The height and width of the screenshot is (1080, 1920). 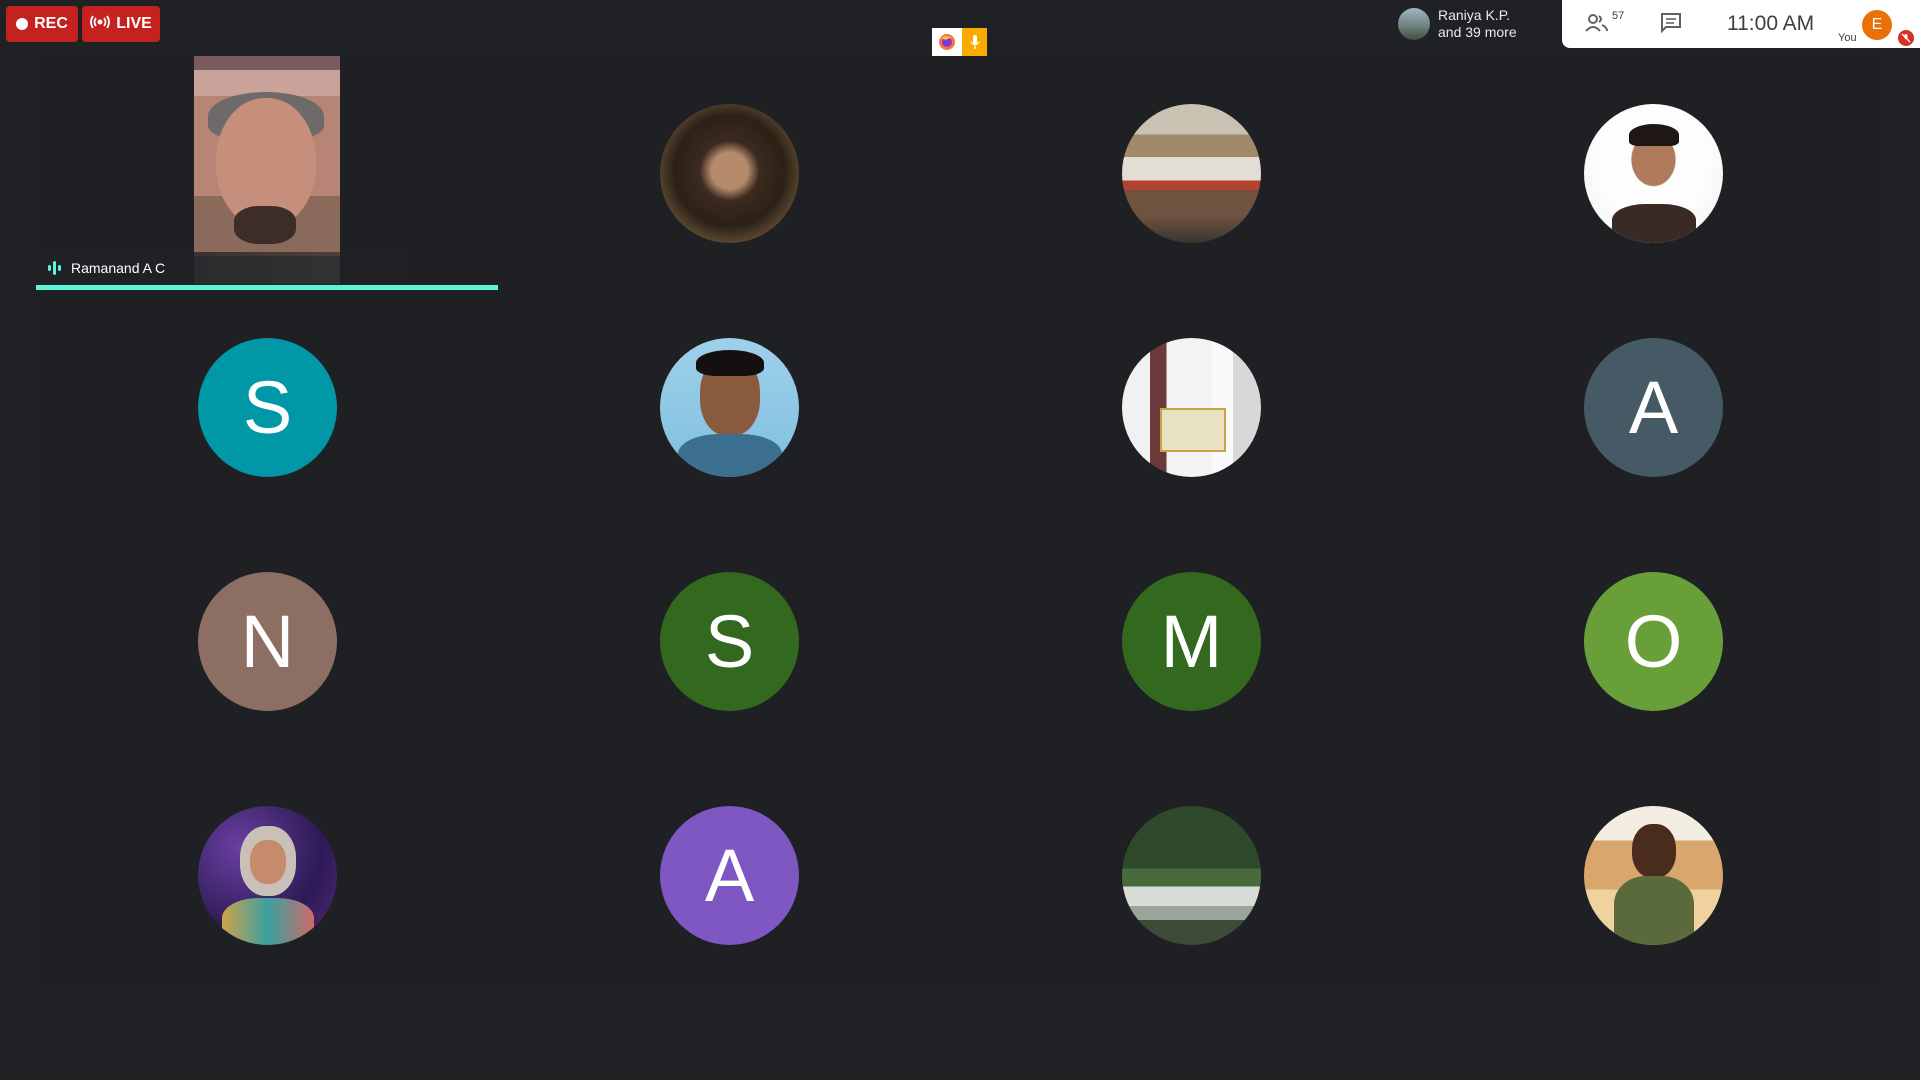 What do you see at coordinates (947, 42) in the screenshot?
I see `firefox-icon` at bounding box center [947, 42].